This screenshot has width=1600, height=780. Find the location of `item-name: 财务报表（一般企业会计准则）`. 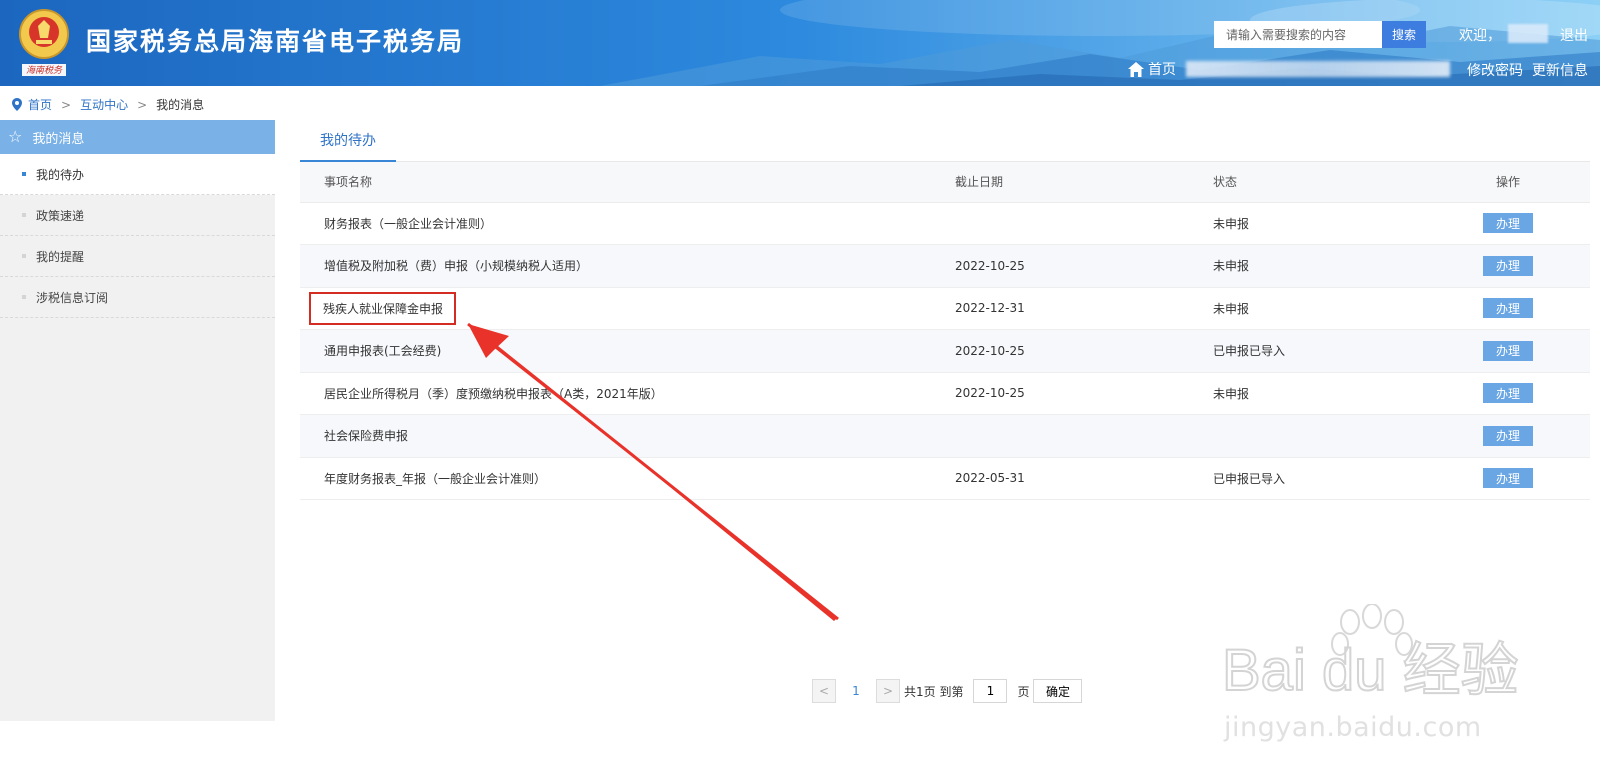

item-name: 财务报表（一般企业会计准则） is located at coordinates (627, 223).